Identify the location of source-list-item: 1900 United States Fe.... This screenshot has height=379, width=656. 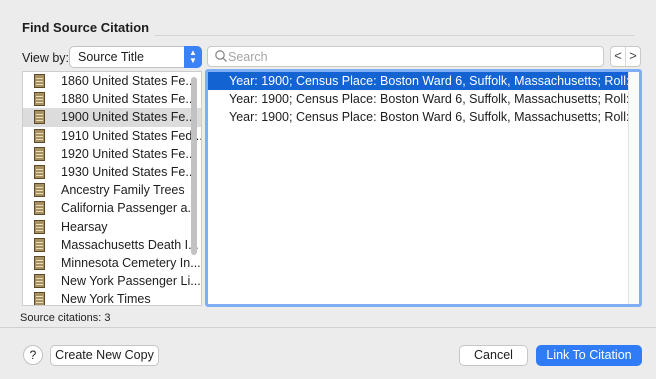
(112, 117).